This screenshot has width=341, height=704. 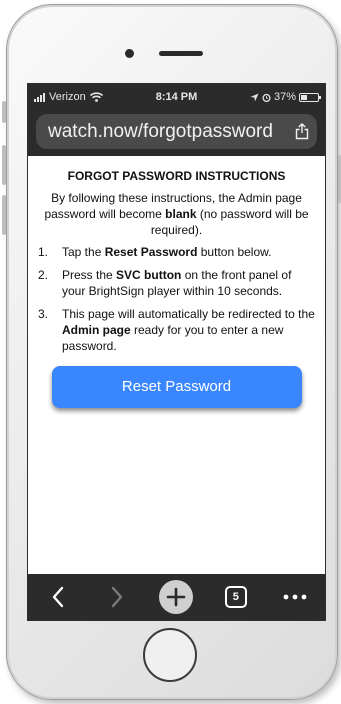 I want to click on forward-arrow-icon, so click(x=117, y=597).